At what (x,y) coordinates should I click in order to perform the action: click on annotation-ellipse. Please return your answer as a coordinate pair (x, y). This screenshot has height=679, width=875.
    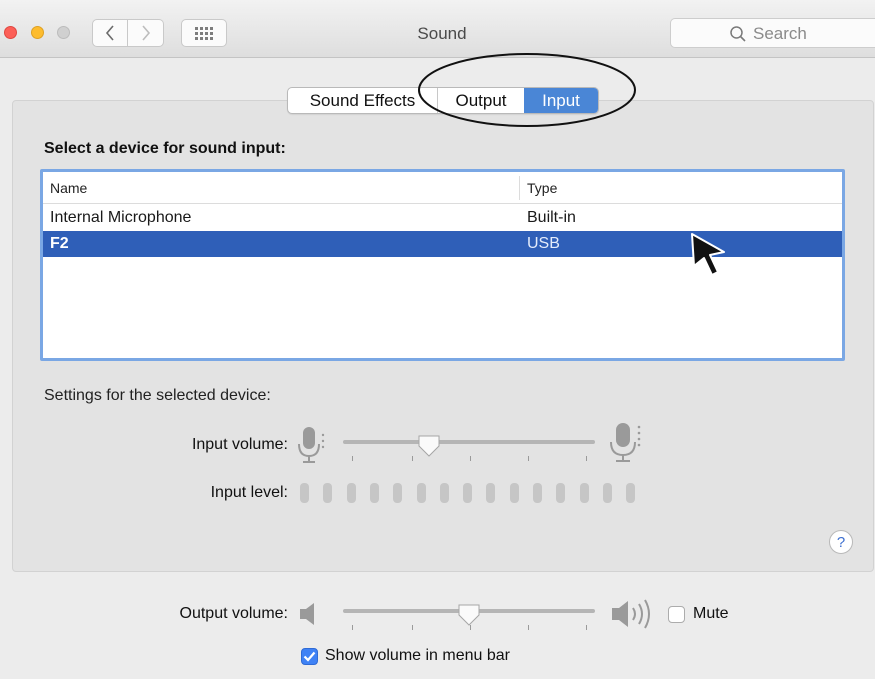
    Looking at the image, I should click on (527, 90).